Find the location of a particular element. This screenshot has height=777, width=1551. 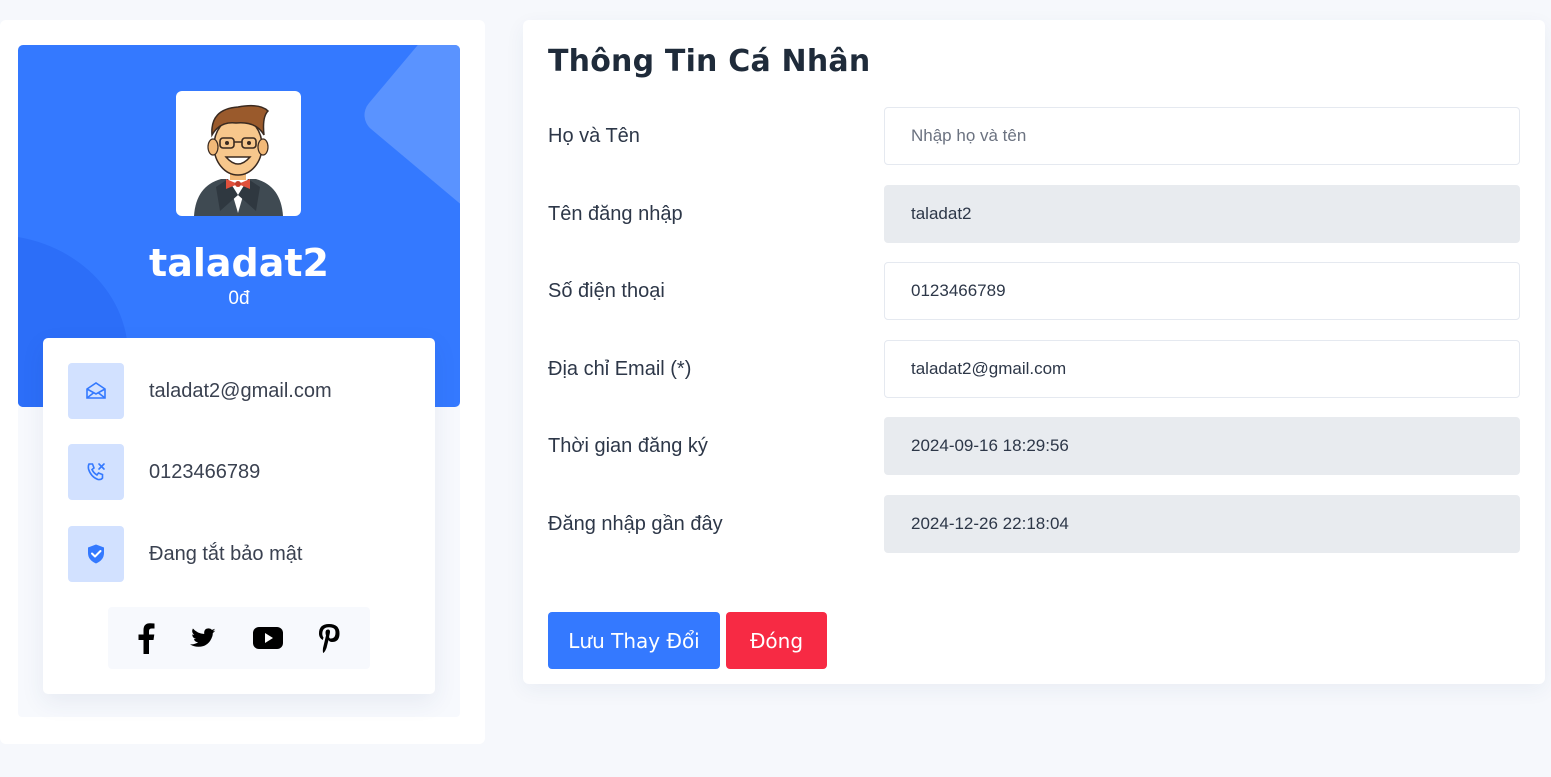

close-button: Đóng is located at coordinates (776, 640).